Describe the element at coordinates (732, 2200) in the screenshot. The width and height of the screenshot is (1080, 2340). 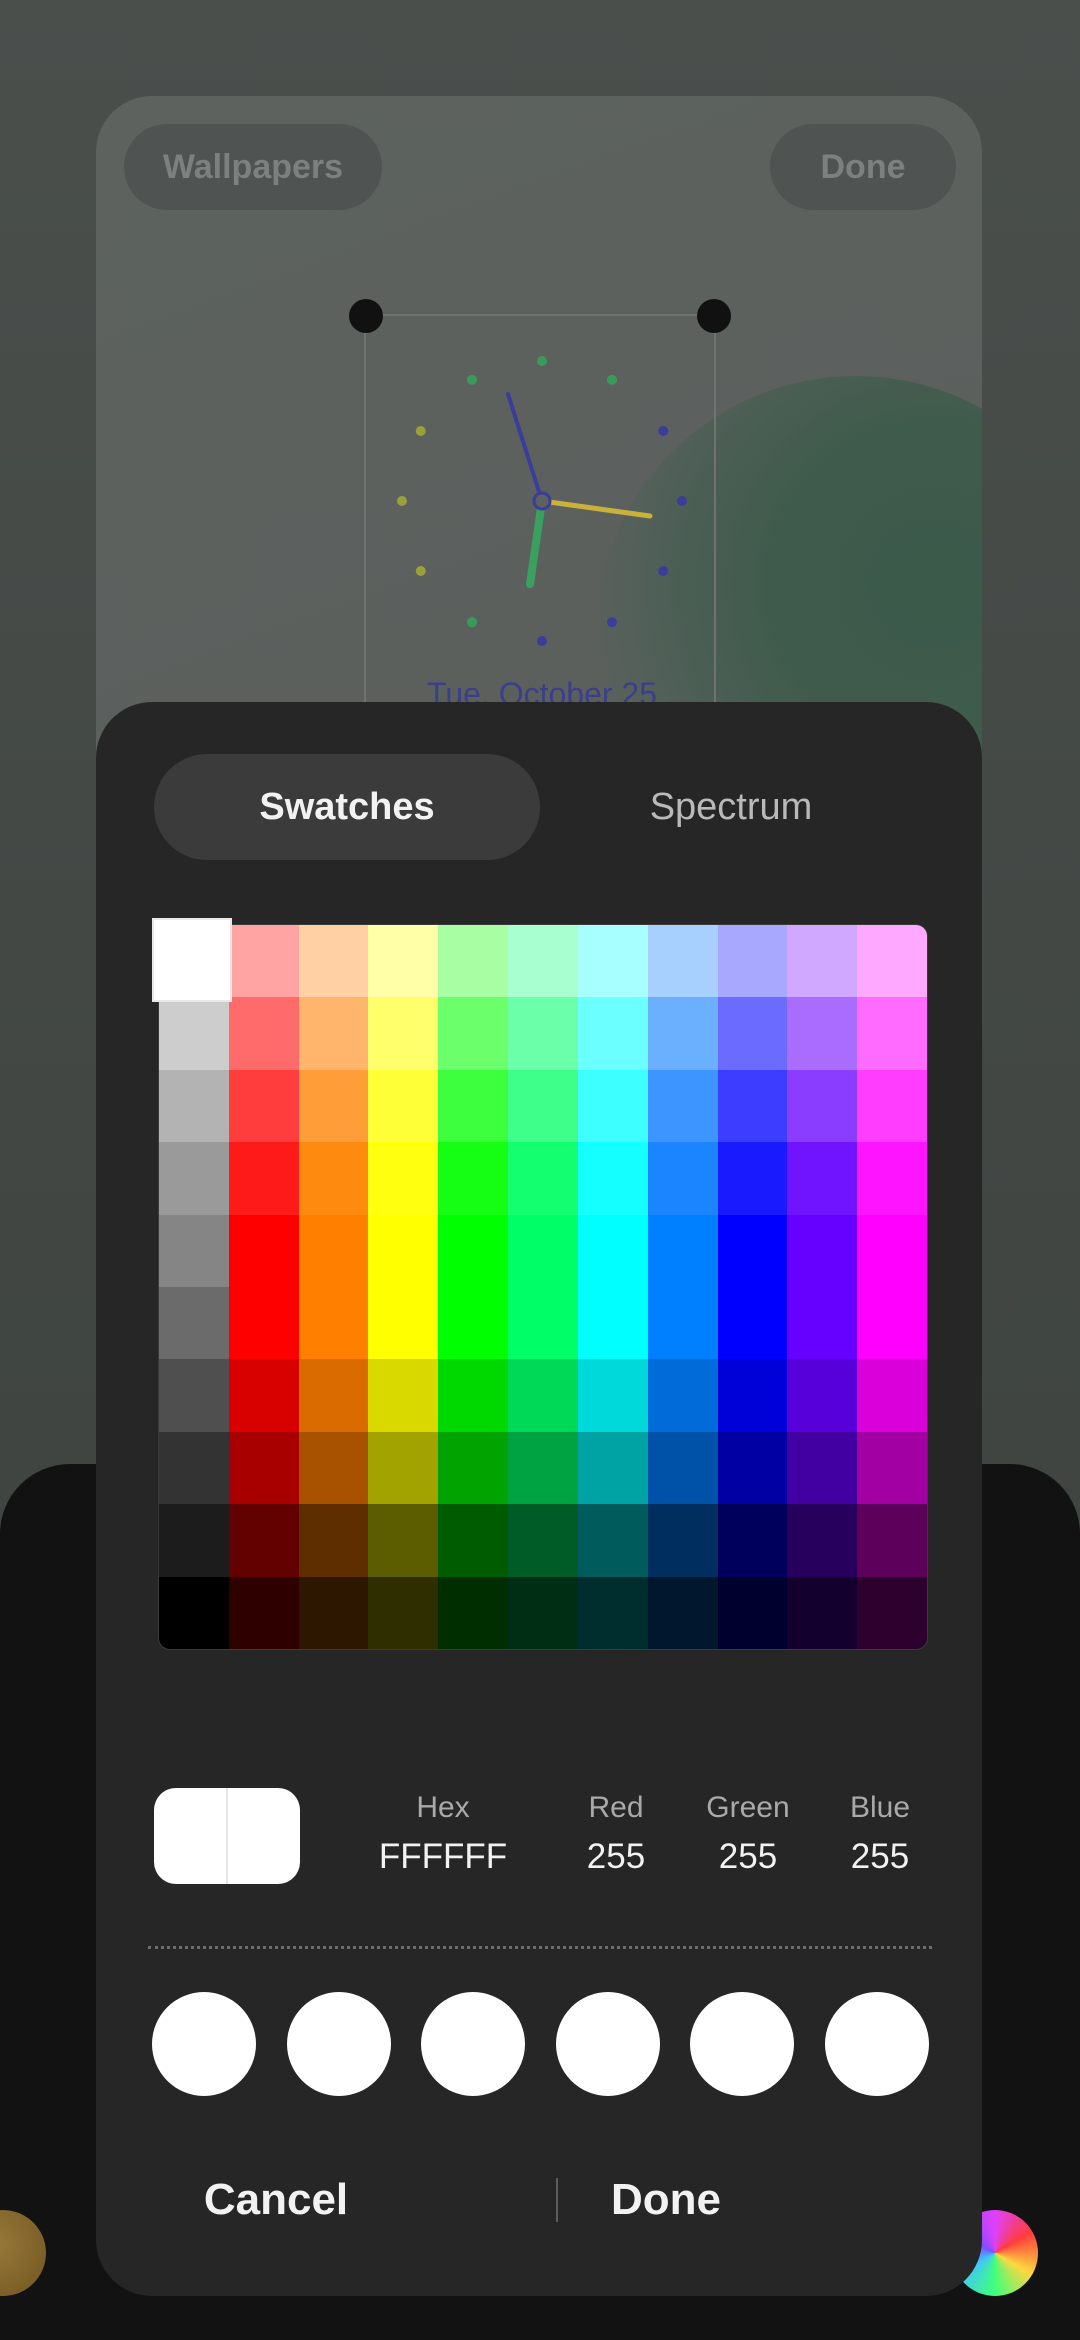
I see `done-button: Done` at that location.